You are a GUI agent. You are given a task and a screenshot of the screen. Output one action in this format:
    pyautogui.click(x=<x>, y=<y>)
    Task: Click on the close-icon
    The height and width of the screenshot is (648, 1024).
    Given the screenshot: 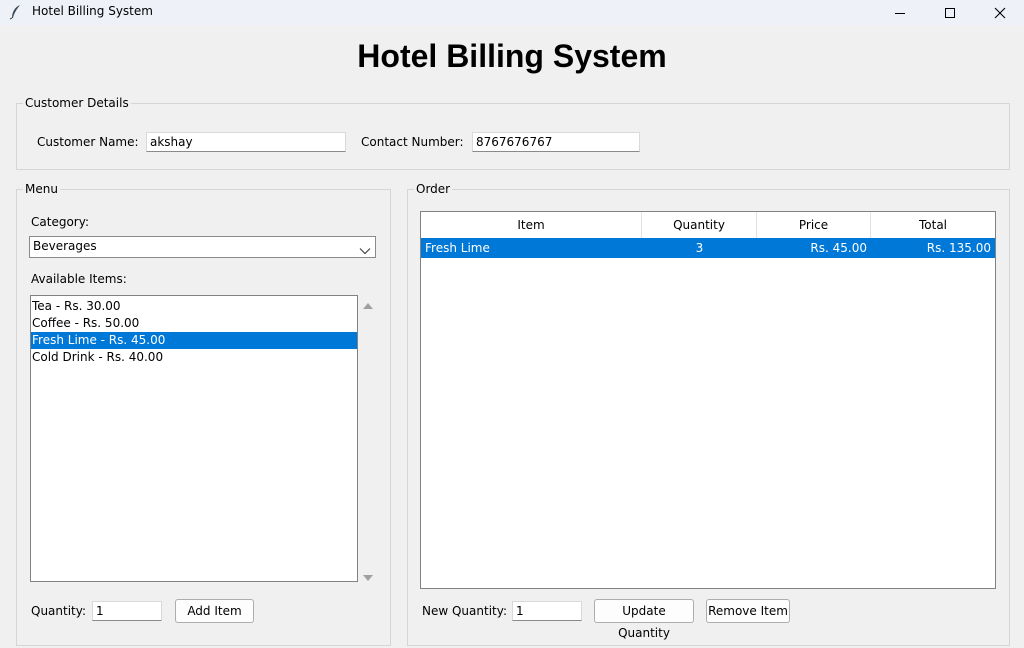 What is the action you would take?
    pyautogui.click(x=1000, y=12)
    